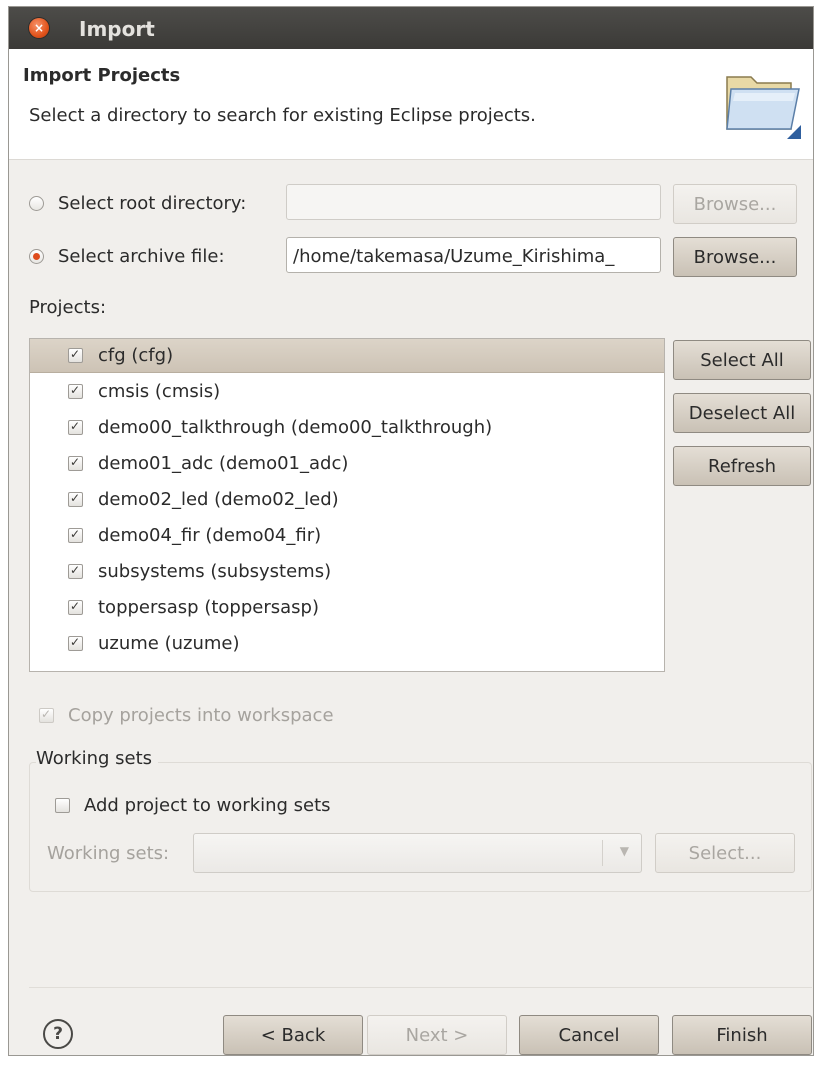 The image size is (827, 1084). I want to click on window-title: Import, so click(117, 29).